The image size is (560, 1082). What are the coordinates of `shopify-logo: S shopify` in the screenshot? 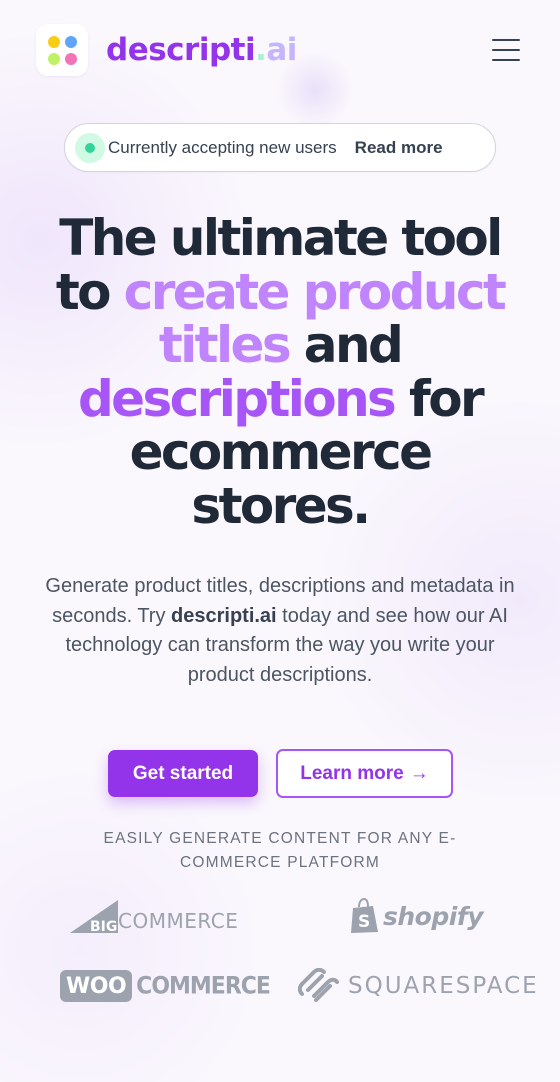 It's located at (416, 916).